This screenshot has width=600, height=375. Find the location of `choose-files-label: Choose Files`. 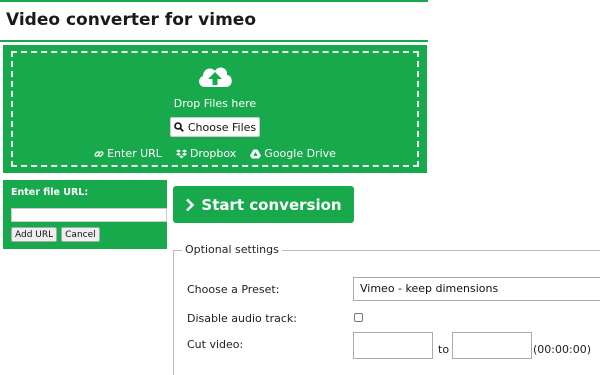

choose-files-label: Choose Files is located at coordinates (222, 127).